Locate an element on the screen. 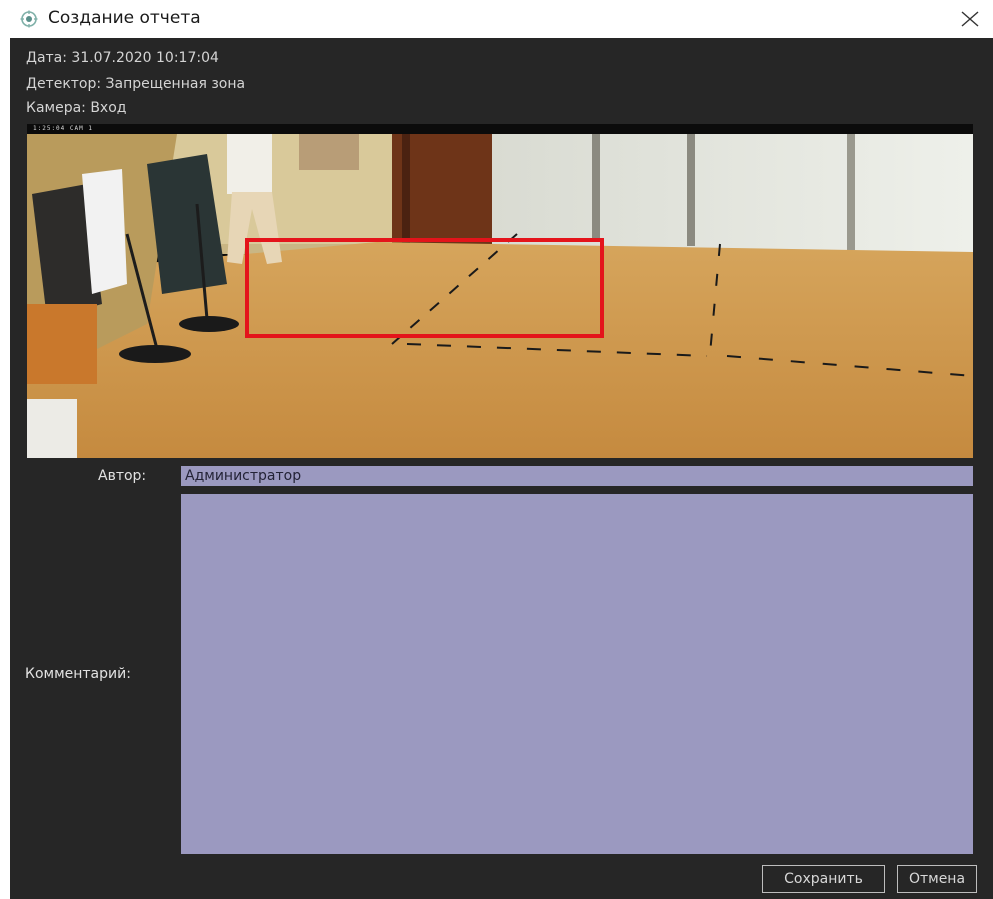 The image size is (993, 899). comment-label: Комментарий: is located at coordinates (78, 674).